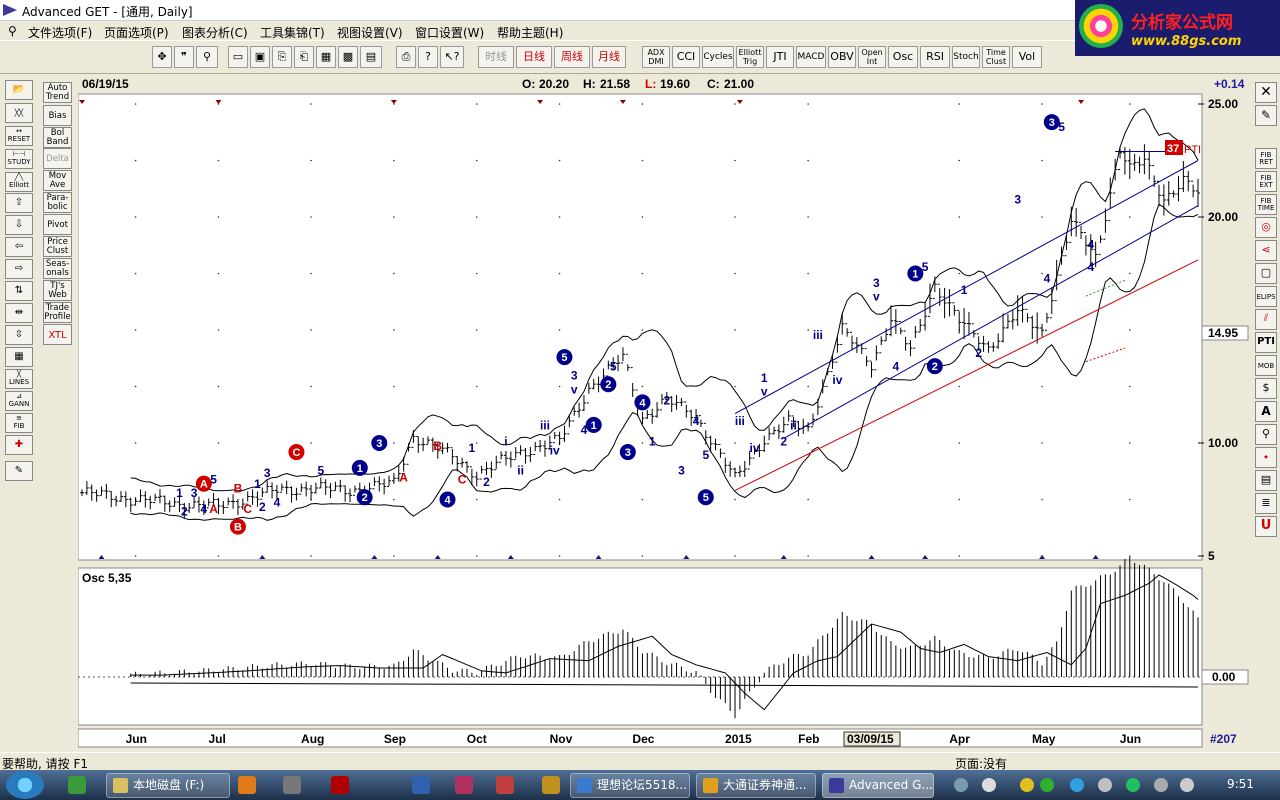 This screenshot has height=800, width=1280. What do you see at coordinates (406, 57) in the screenshot?
I see `print-icon: ⎙` at bounding box center [406, 57].